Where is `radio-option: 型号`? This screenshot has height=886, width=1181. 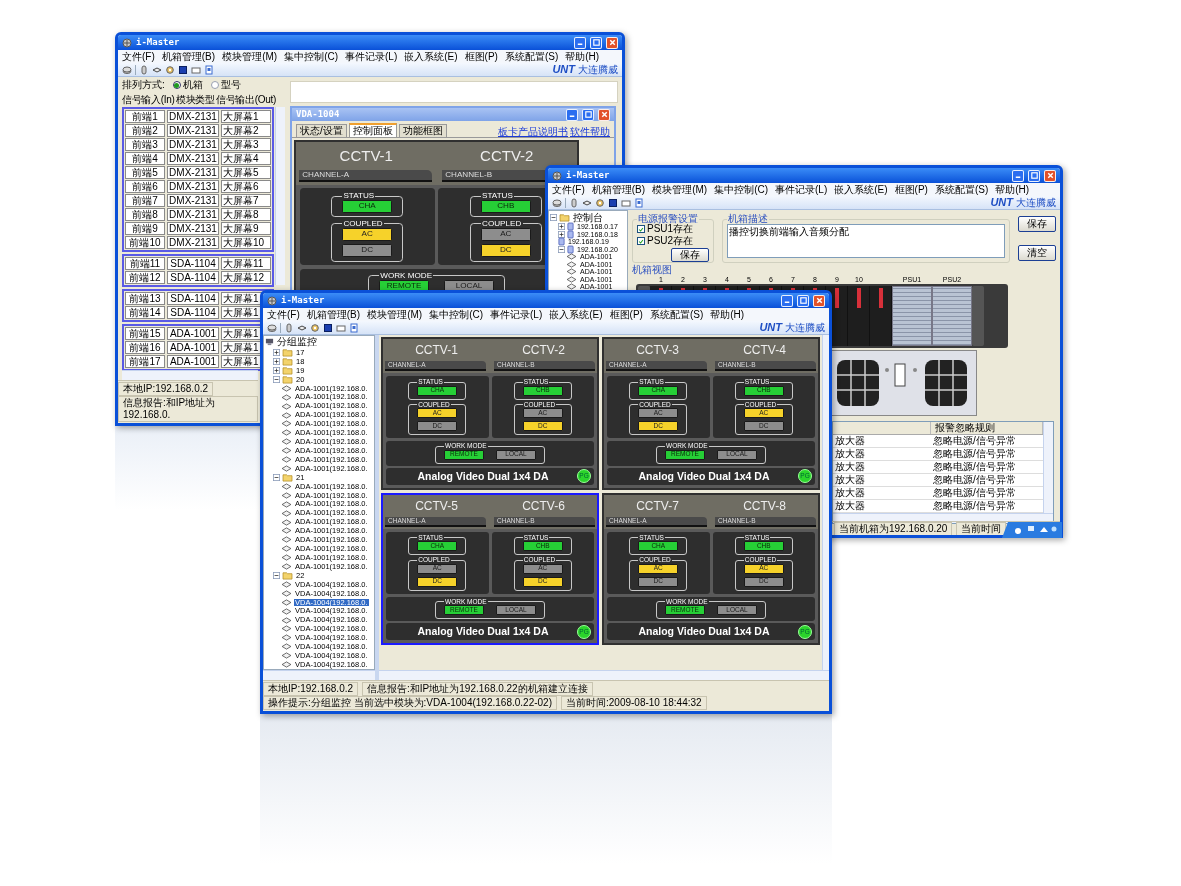 radio-option: 型号 is located at coordinates (225, 85).